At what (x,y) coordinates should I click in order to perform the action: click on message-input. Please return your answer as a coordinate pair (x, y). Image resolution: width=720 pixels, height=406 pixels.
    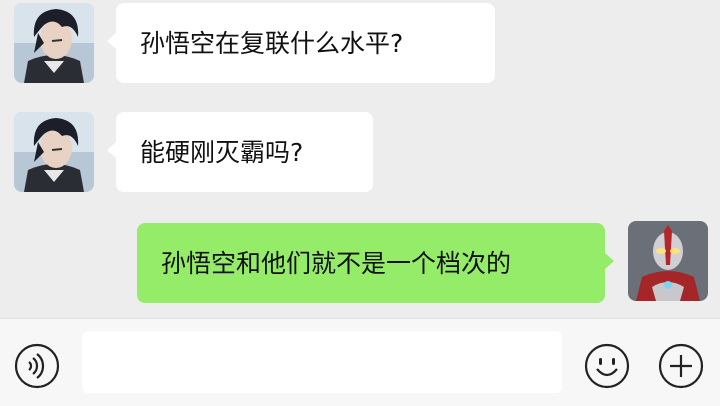
    Looking at the image, I should click on (322, 362).